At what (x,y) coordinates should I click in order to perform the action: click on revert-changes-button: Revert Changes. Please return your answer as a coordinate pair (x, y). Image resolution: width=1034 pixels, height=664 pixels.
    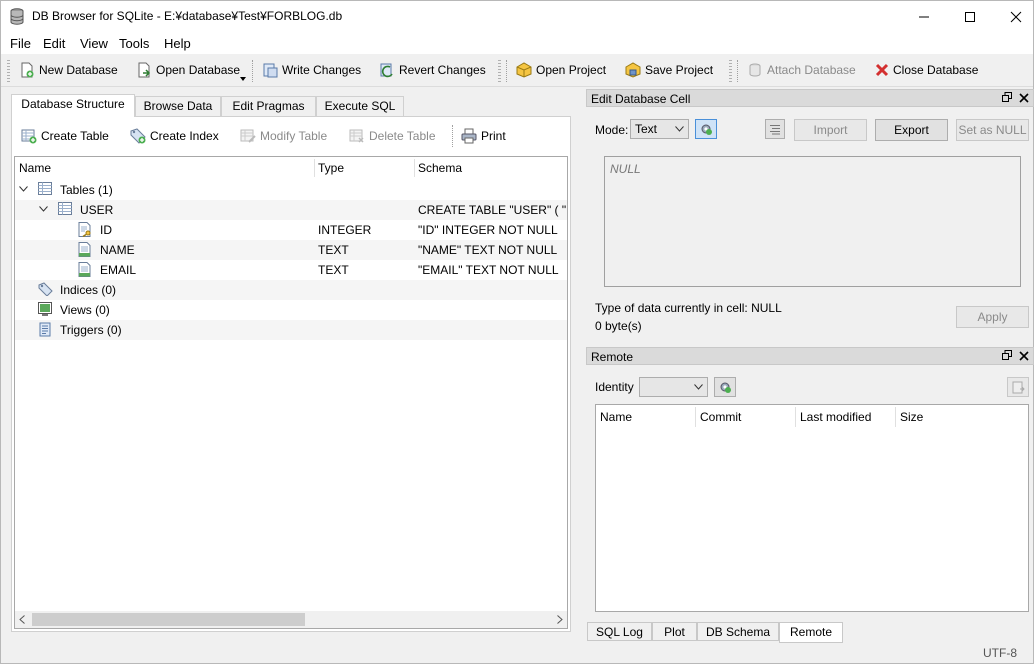
    Looking at the image, I should click on (432, 70).